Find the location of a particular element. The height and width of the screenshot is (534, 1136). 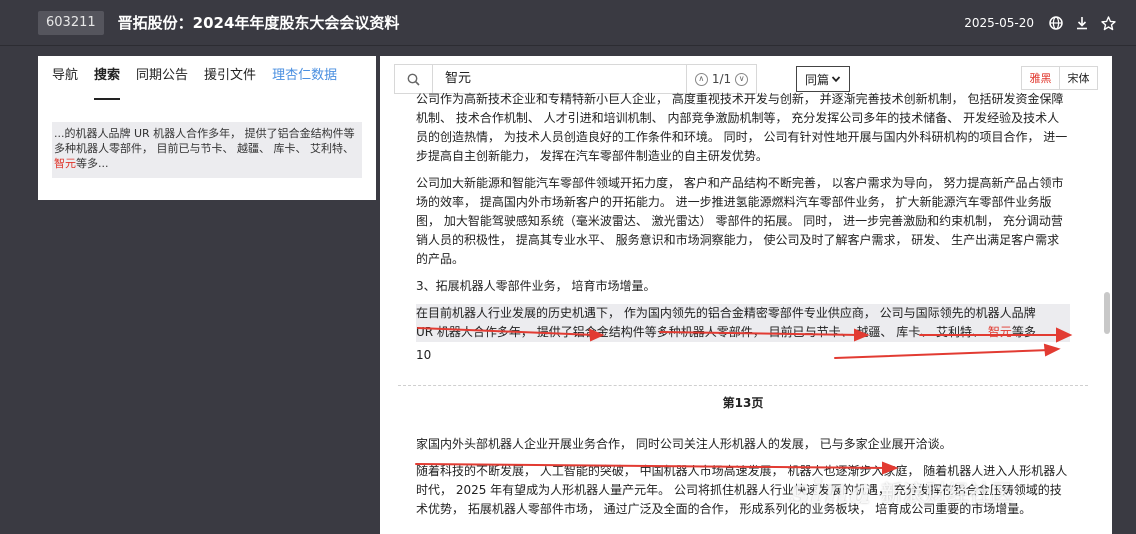

globe-icon is located at coordinates (1056, 23).